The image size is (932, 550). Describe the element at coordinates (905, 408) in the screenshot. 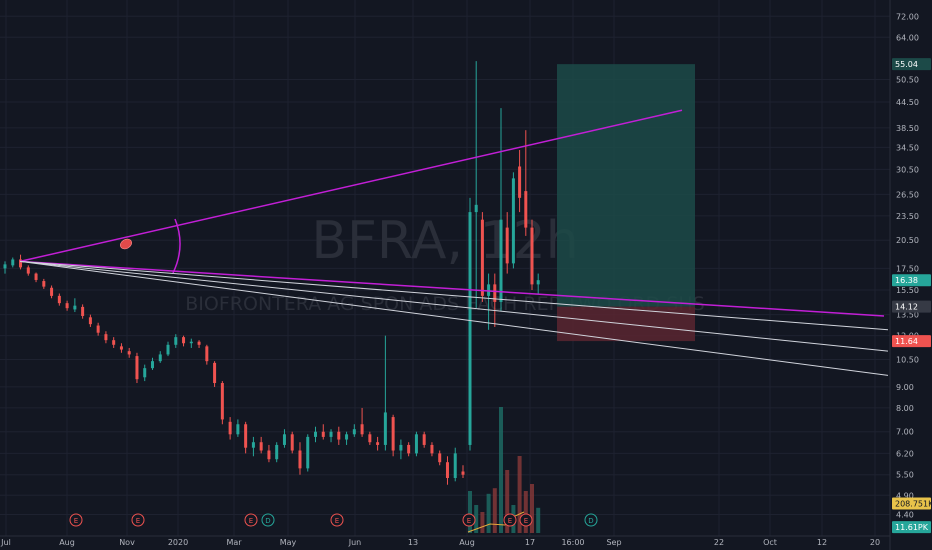

I see `y-tick-label: 8.00` at that location.